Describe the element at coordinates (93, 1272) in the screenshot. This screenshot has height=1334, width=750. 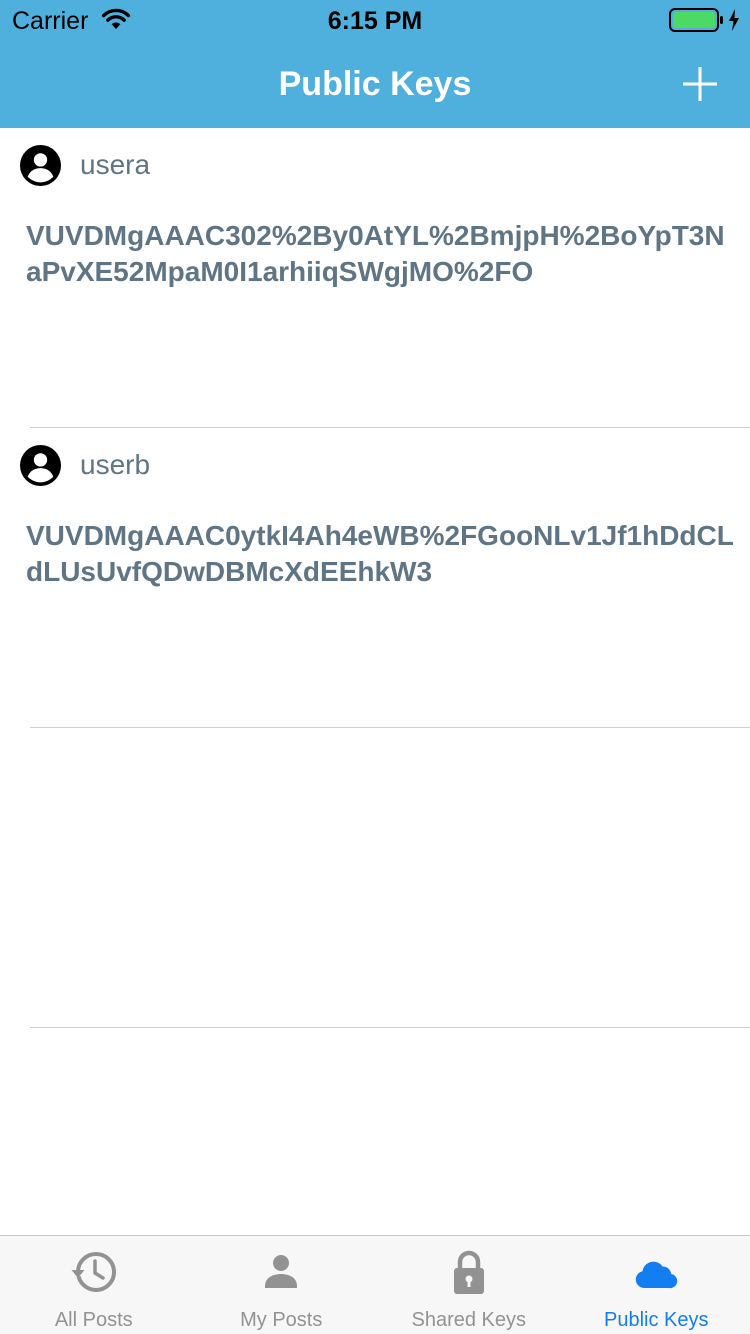
I see `history-icon` at that location.